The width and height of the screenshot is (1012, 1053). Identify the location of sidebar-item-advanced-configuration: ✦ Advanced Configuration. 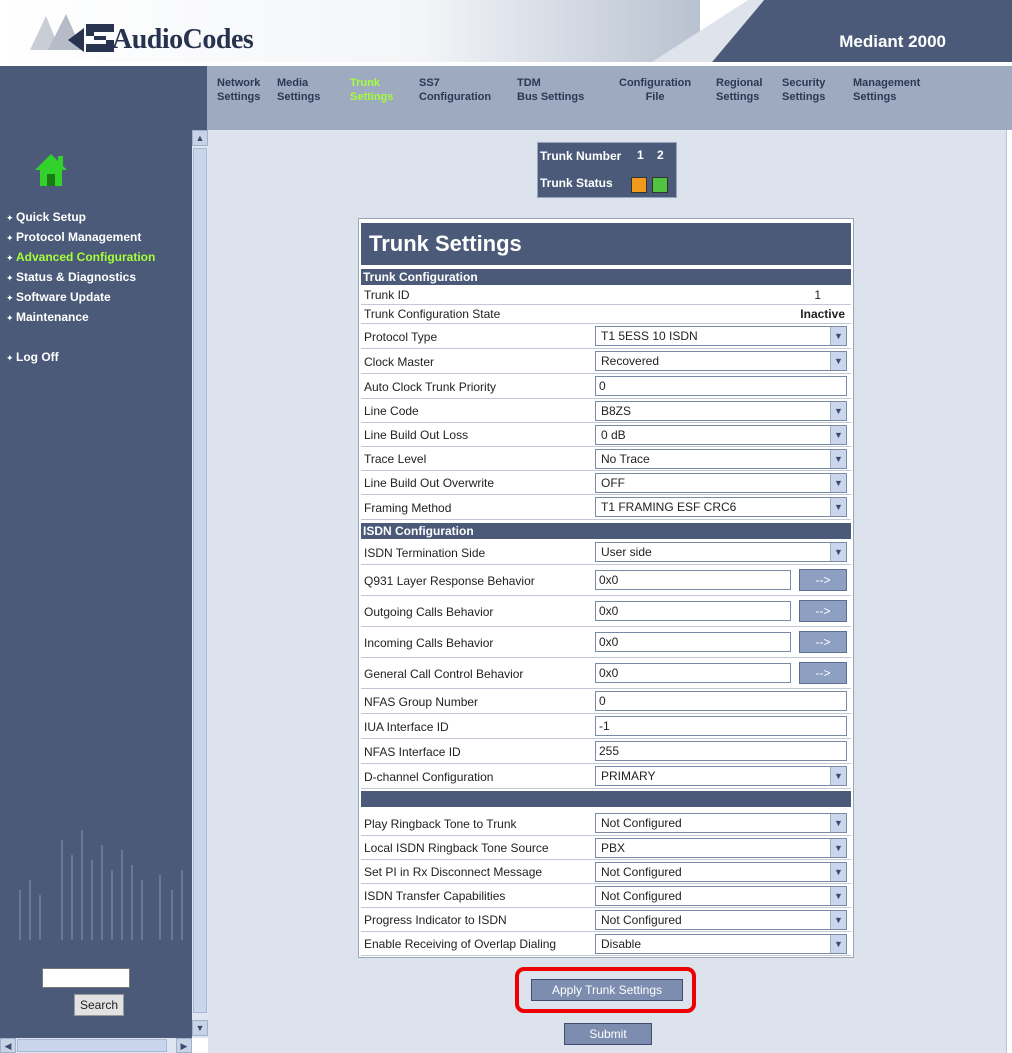
(80, 257).